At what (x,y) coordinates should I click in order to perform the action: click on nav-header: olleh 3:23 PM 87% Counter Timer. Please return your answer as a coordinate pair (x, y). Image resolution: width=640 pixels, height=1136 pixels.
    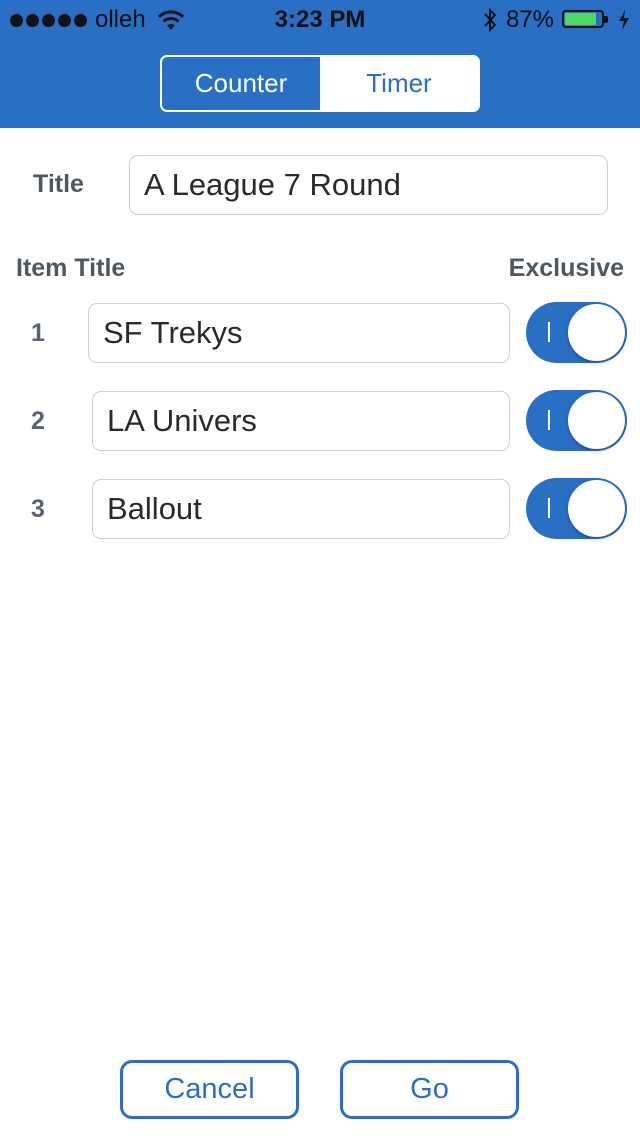
    Looking at the image, I should click on (320, 64).